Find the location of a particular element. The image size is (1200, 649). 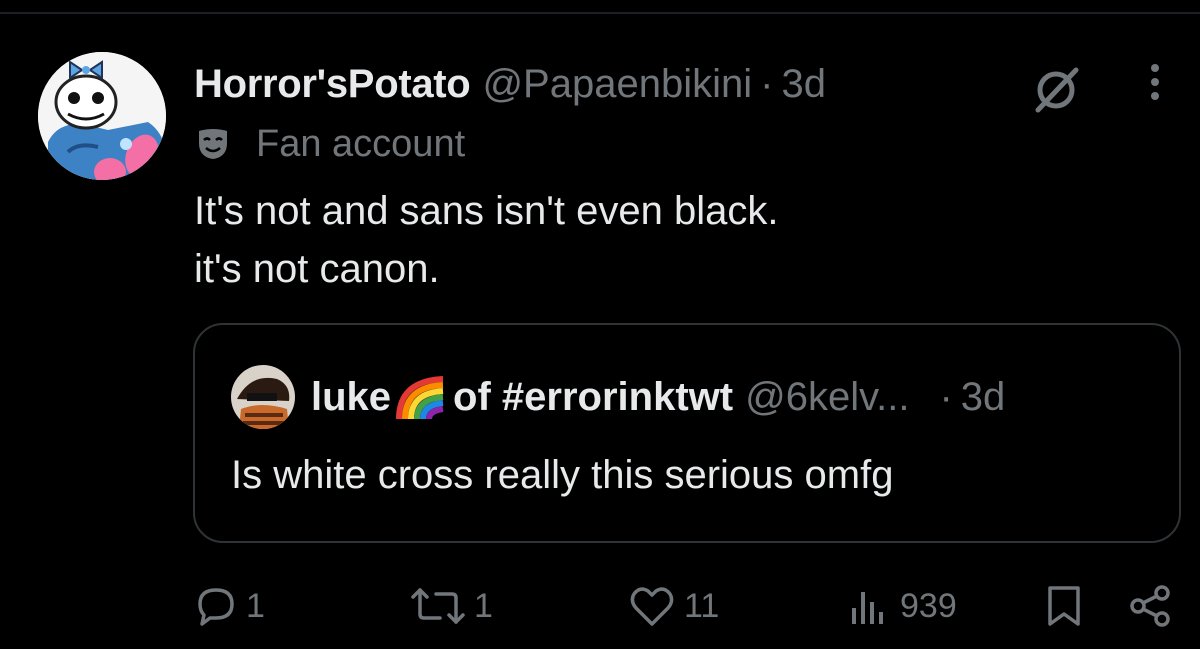

retweet-icon is located at coordinates (438, 606).